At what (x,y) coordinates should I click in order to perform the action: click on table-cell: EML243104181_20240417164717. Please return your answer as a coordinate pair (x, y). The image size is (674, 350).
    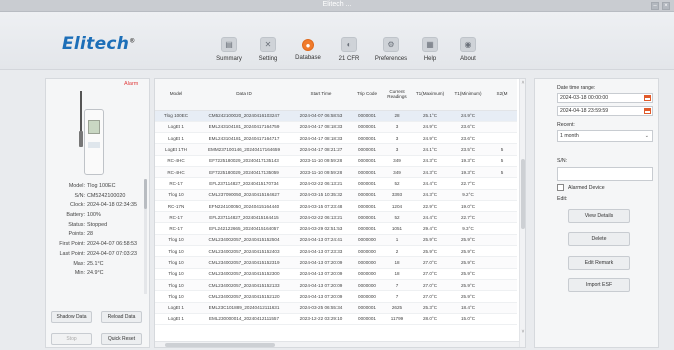
    Looking at the image, I should click on (244, 138).